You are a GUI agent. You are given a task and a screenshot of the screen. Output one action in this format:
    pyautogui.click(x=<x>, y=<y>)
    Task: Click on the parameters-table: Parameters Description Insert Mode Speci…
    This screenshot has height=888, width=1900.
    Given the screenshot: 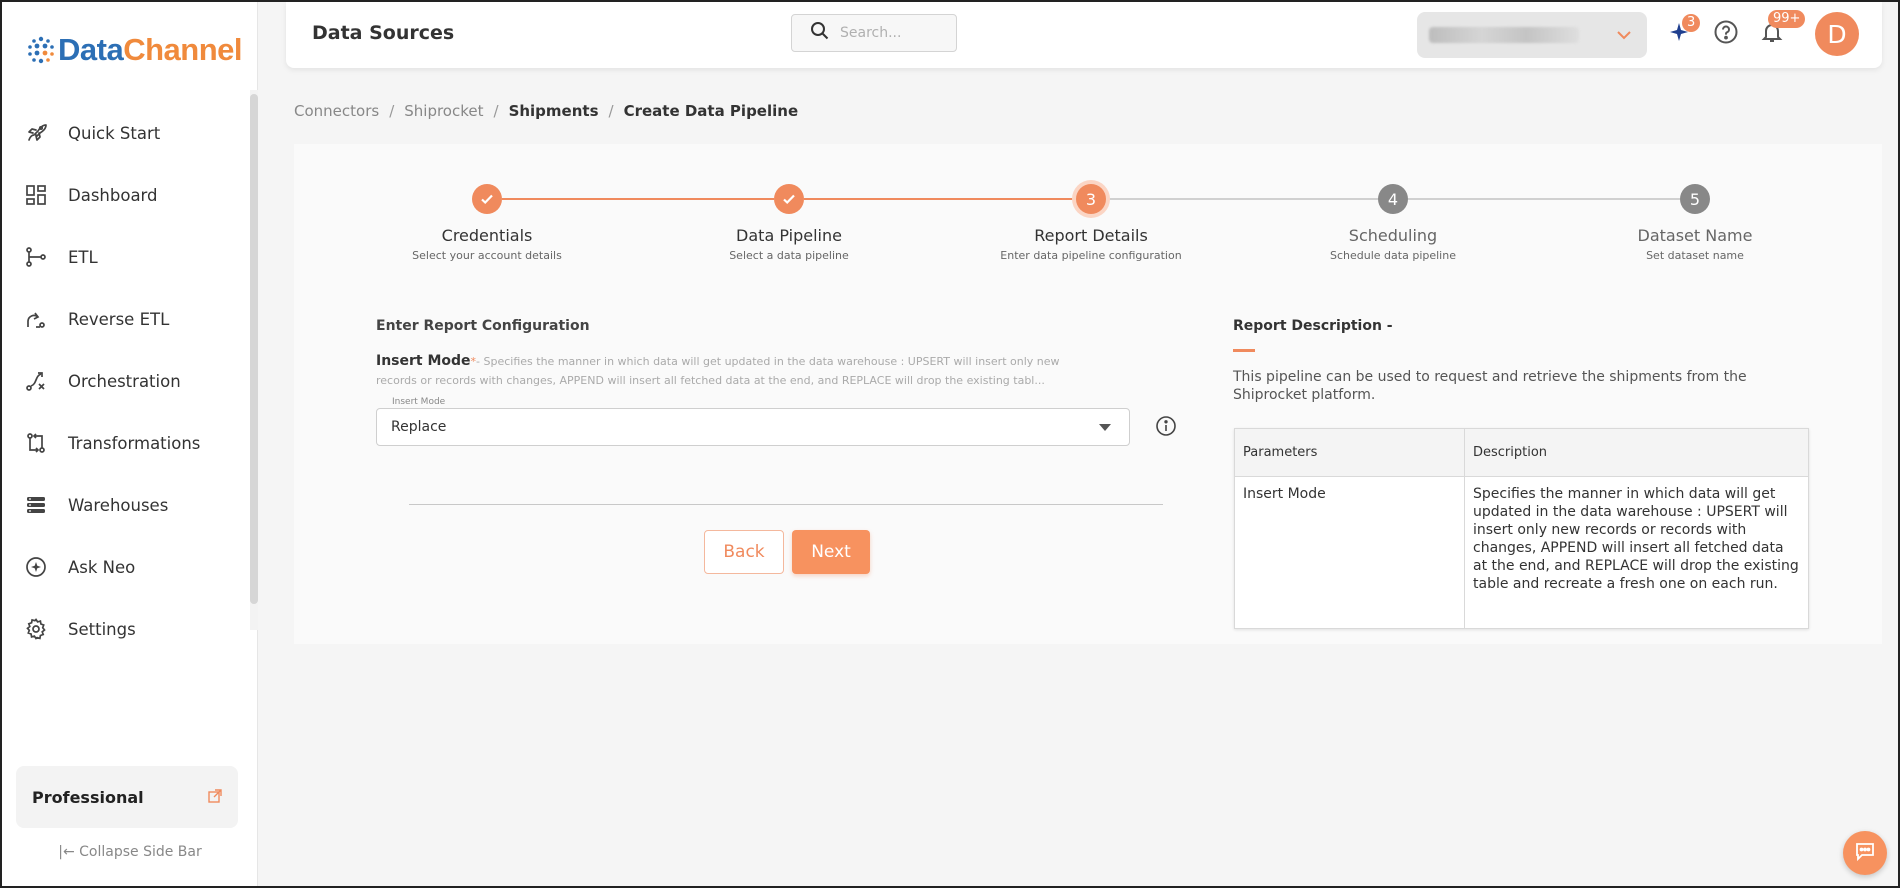 What is the action you would take?
    pyautogui.click(x=1521, y=528)
    